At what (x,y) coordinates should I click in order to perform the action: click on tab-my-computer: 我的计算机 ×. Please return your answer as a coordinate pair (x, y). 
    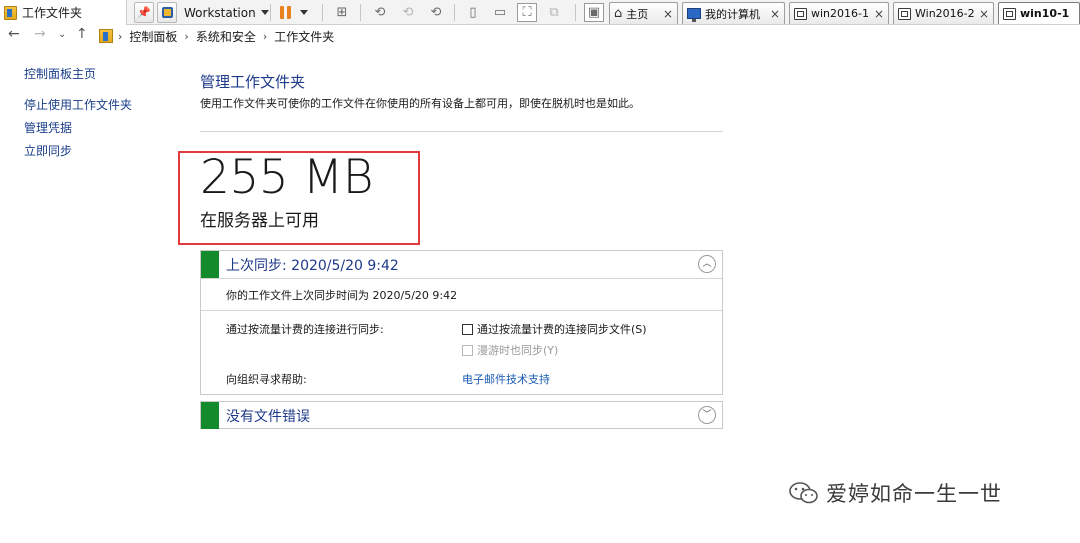
    Looking at the image, I should click on (733, 13).